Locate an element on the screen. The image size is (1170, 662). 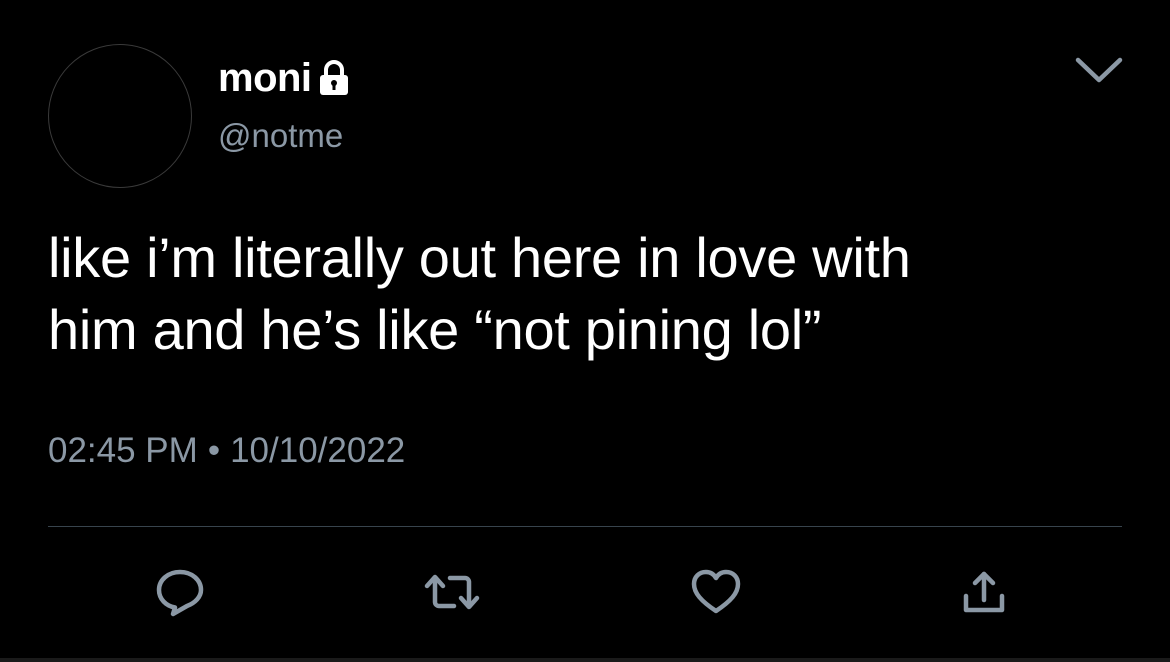
retweet-button is located at coordinates (452, 592).